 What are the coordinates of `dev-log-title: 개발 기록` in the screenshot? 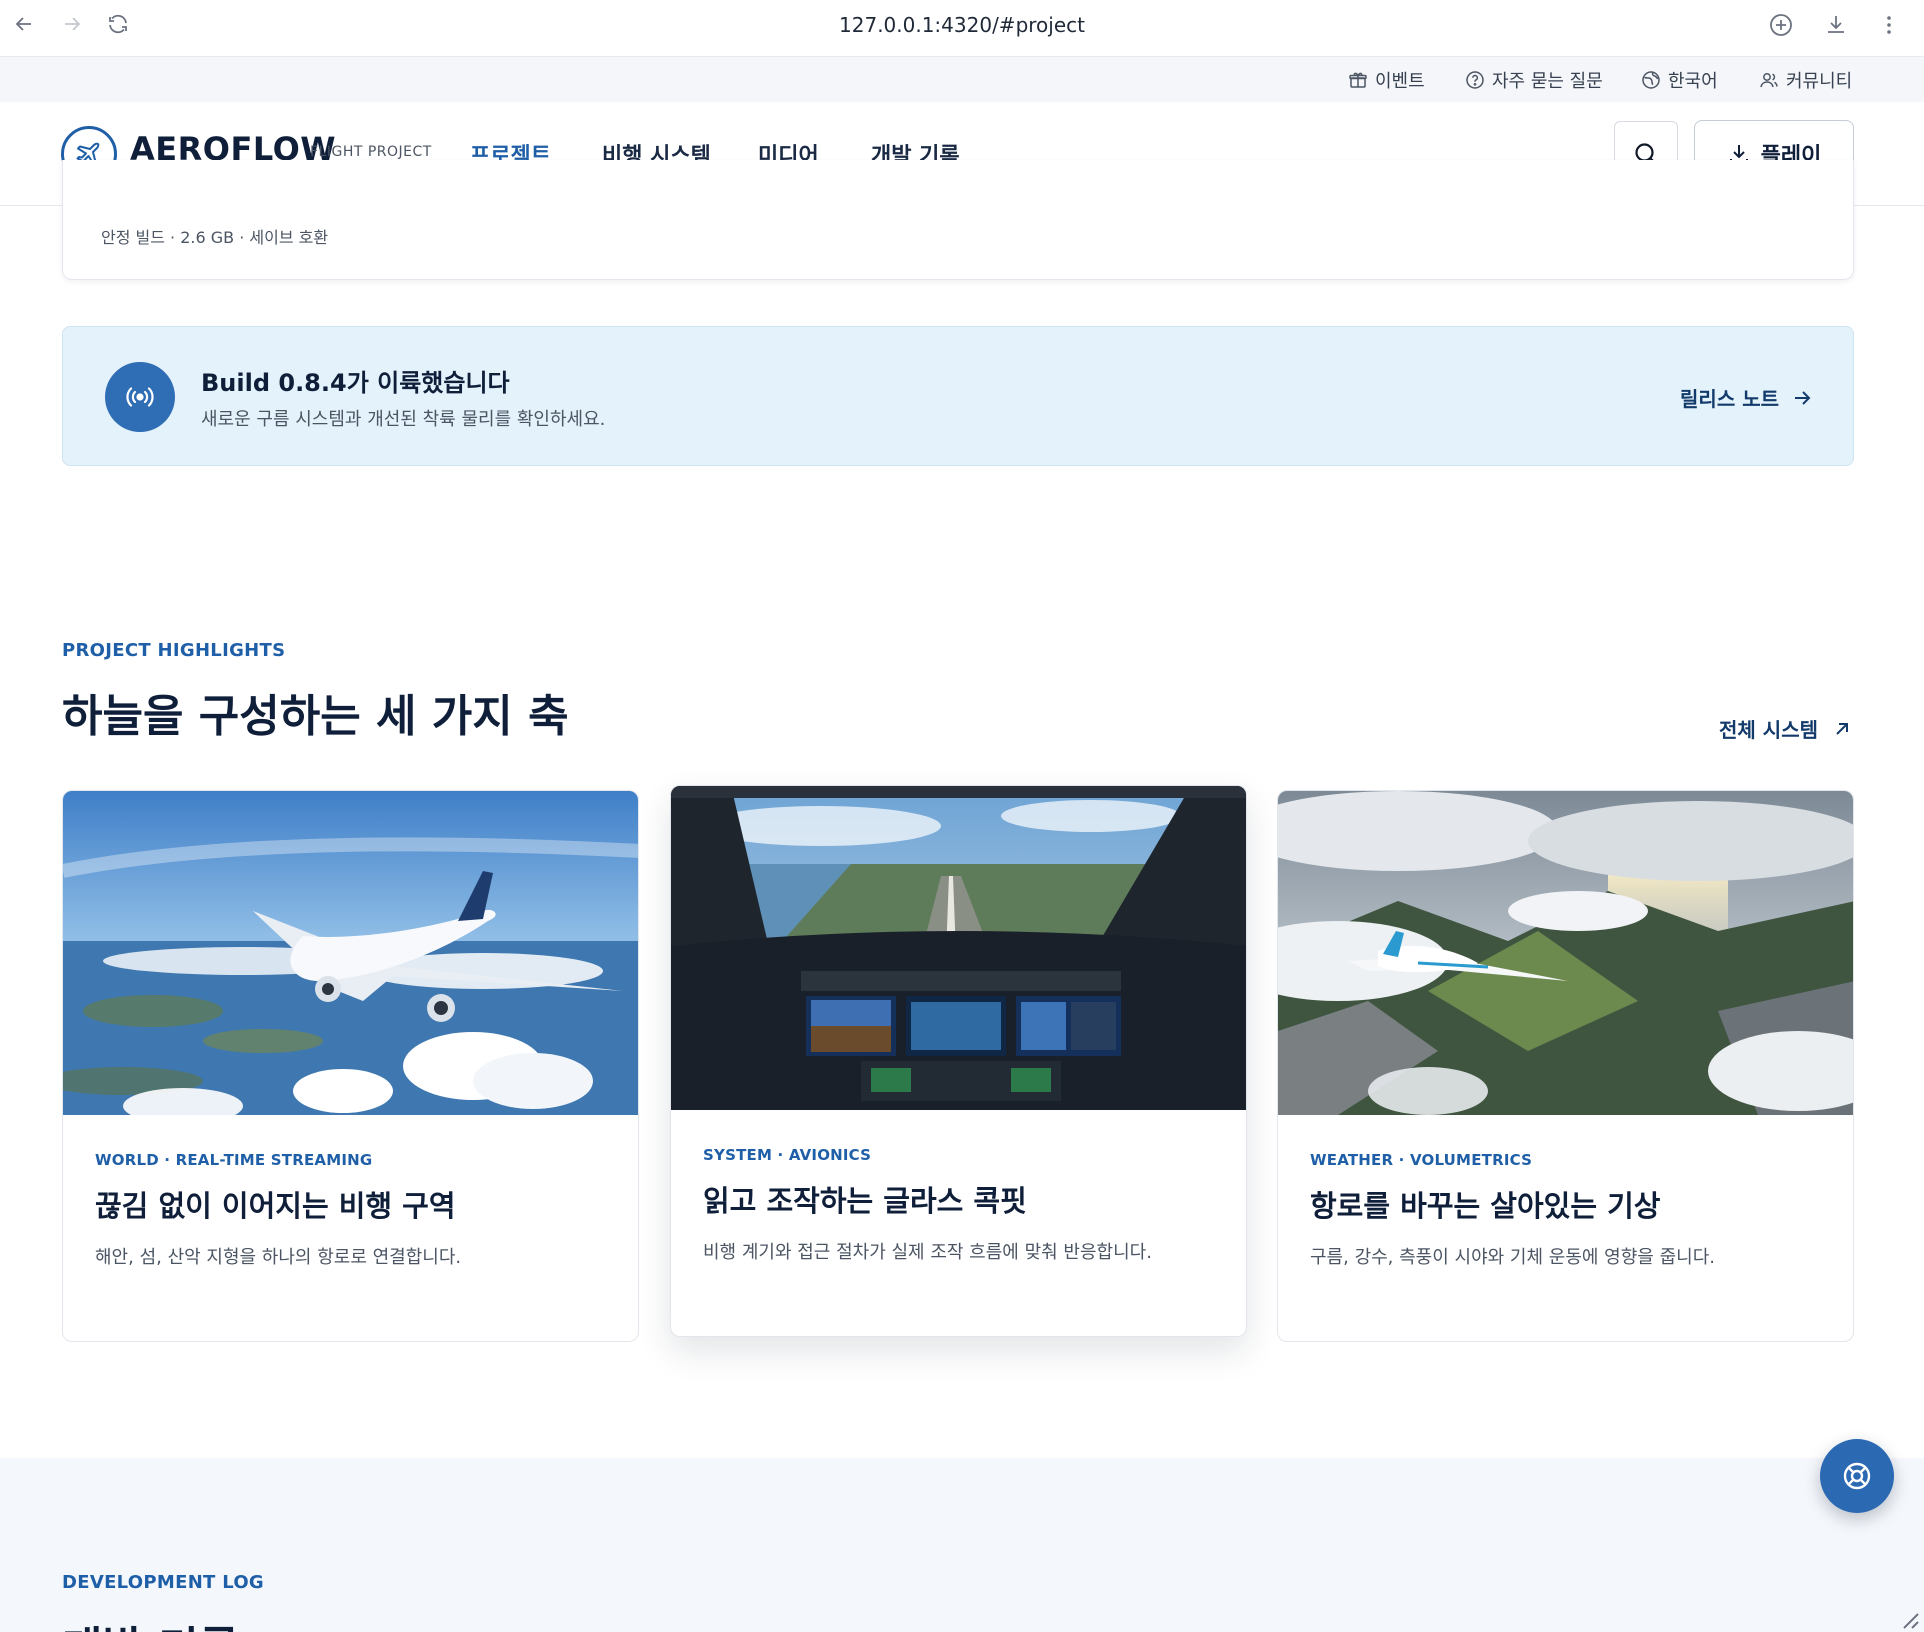 It's located at (150, 1622).